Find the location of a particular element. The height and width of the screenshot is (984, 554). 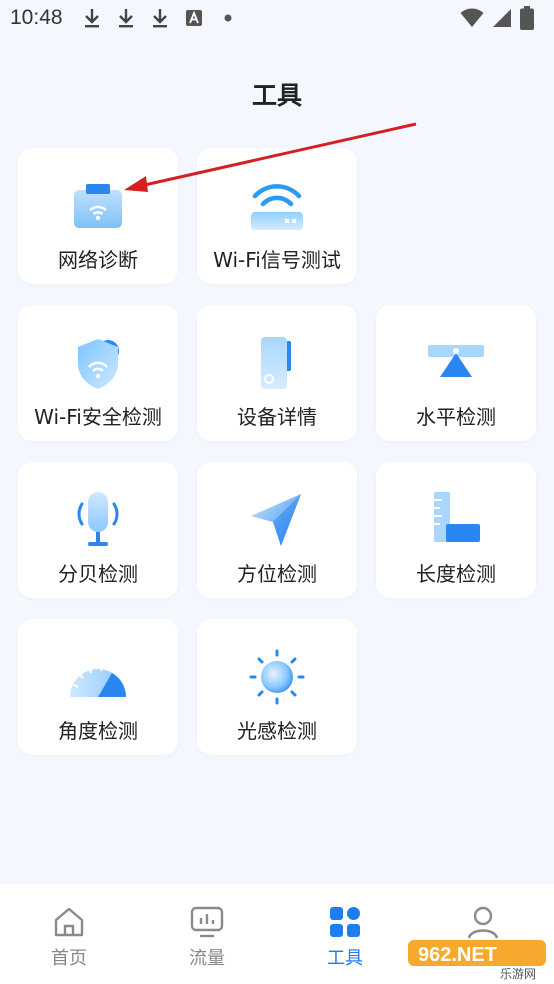

tool-direction-check: 方位检测 is located at coordinates (277, 530).